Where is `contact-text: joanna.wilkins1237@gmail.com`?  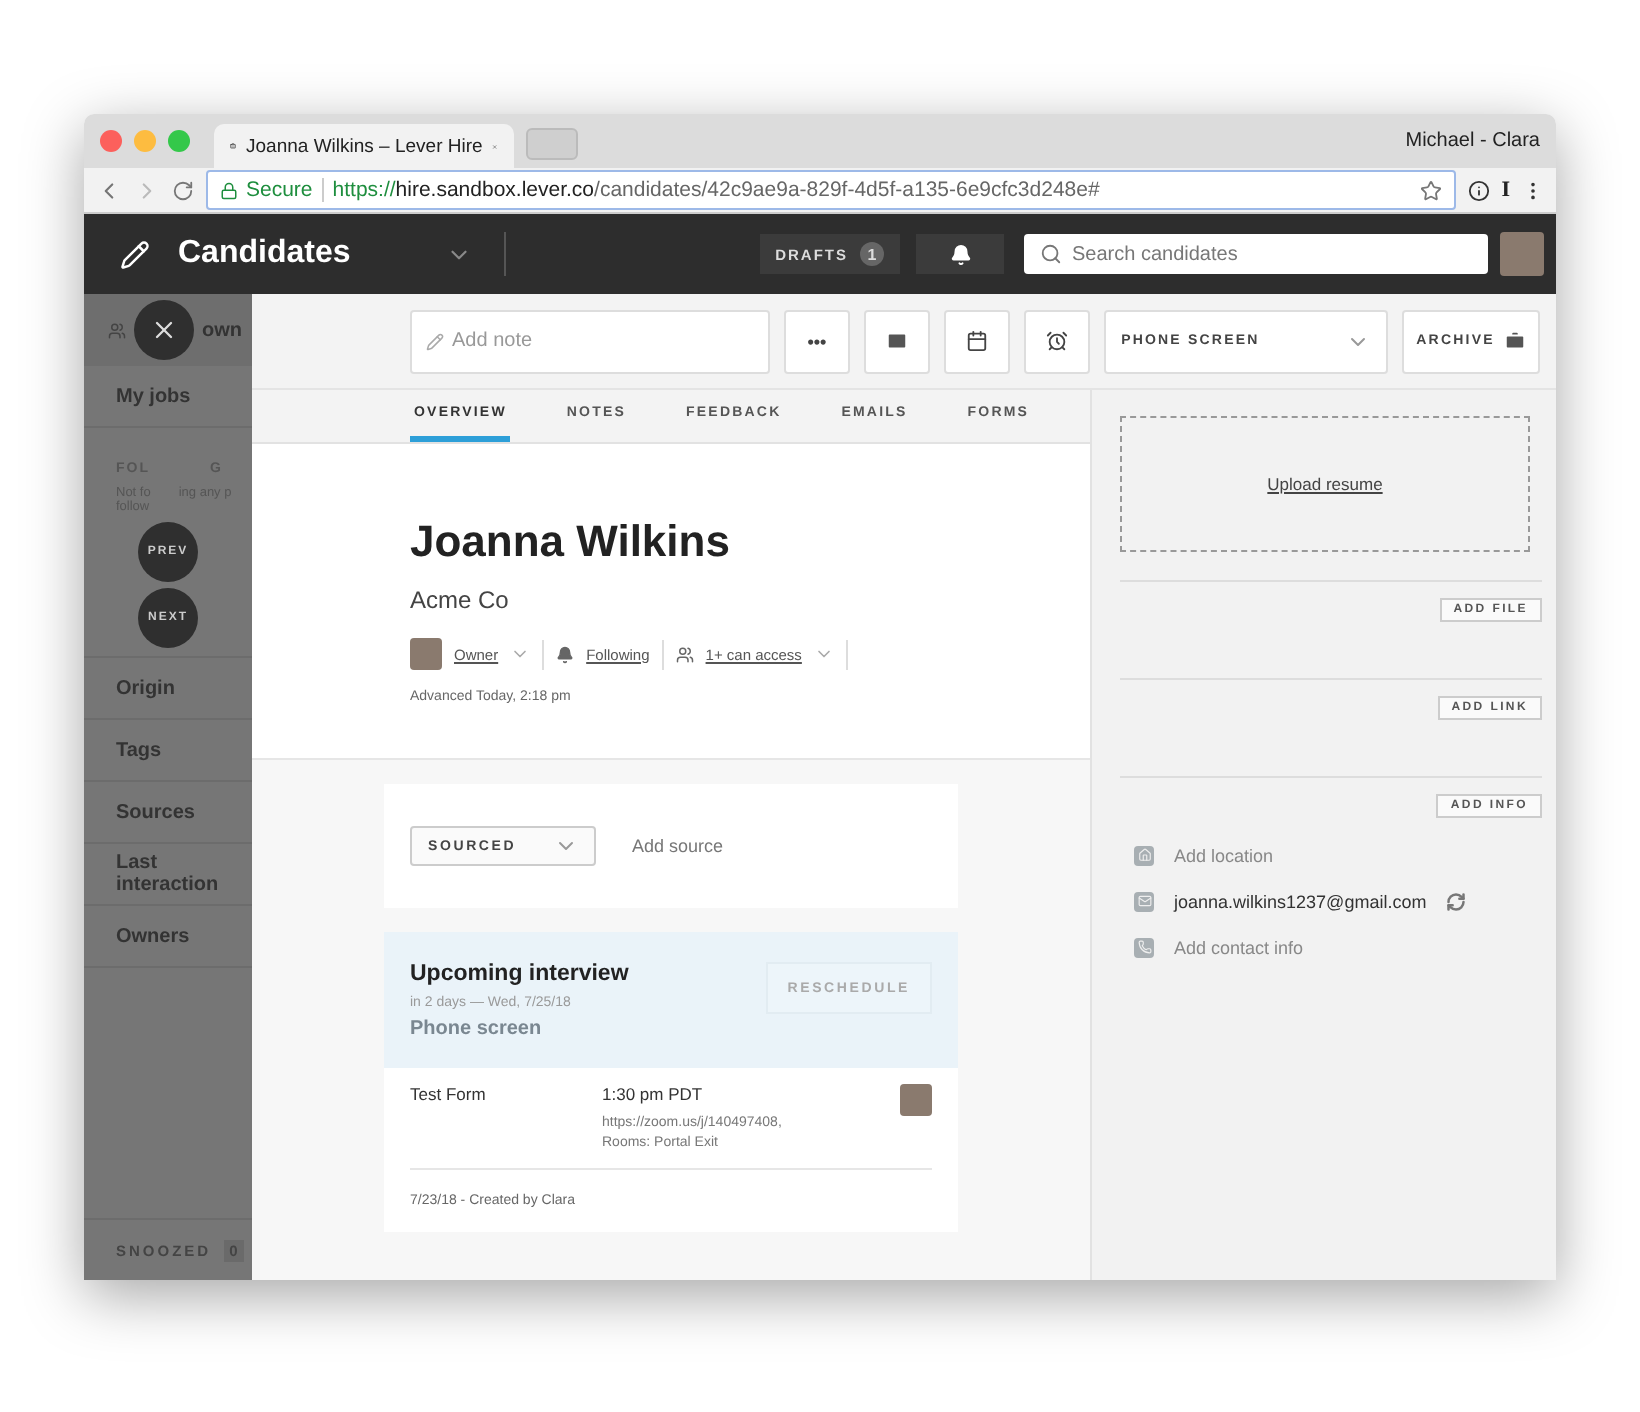
contact-text: joanna.wilkins1237@gmail.com is located at coordinates (1300, 901).